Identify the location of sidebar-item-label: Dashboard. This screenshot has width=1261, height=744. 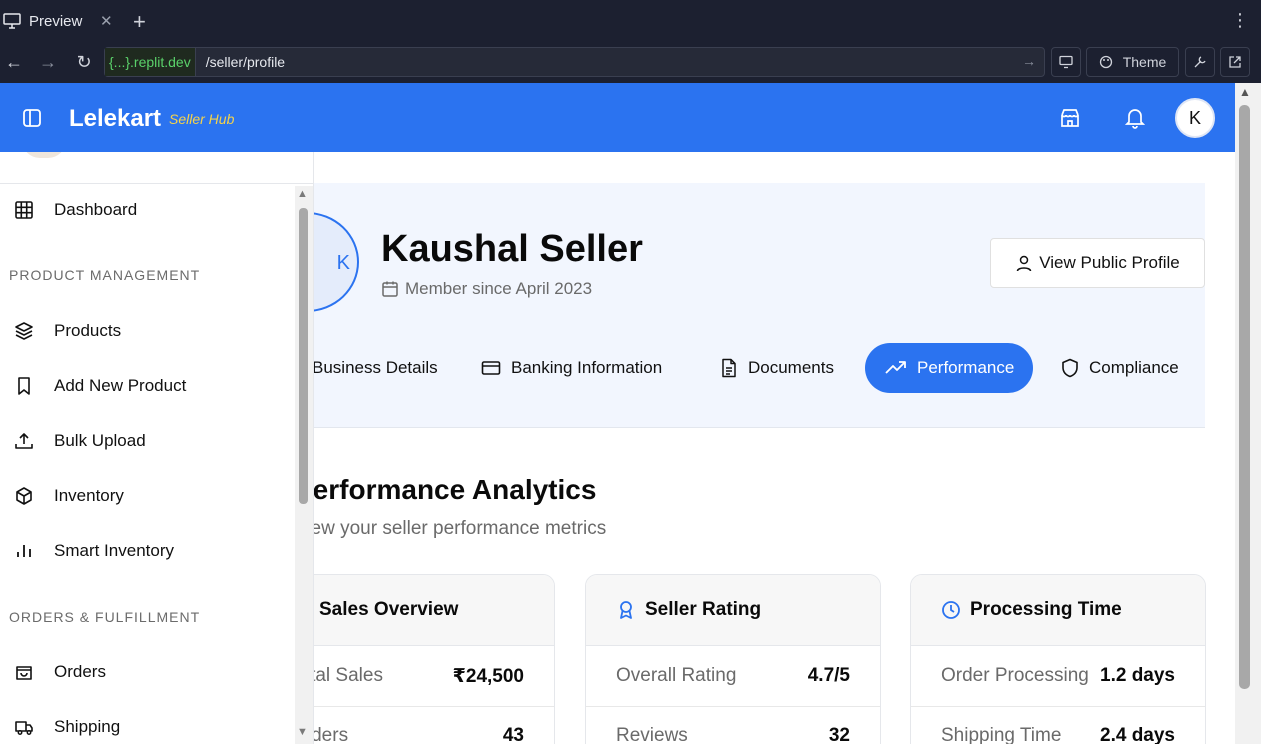
(96, 209).